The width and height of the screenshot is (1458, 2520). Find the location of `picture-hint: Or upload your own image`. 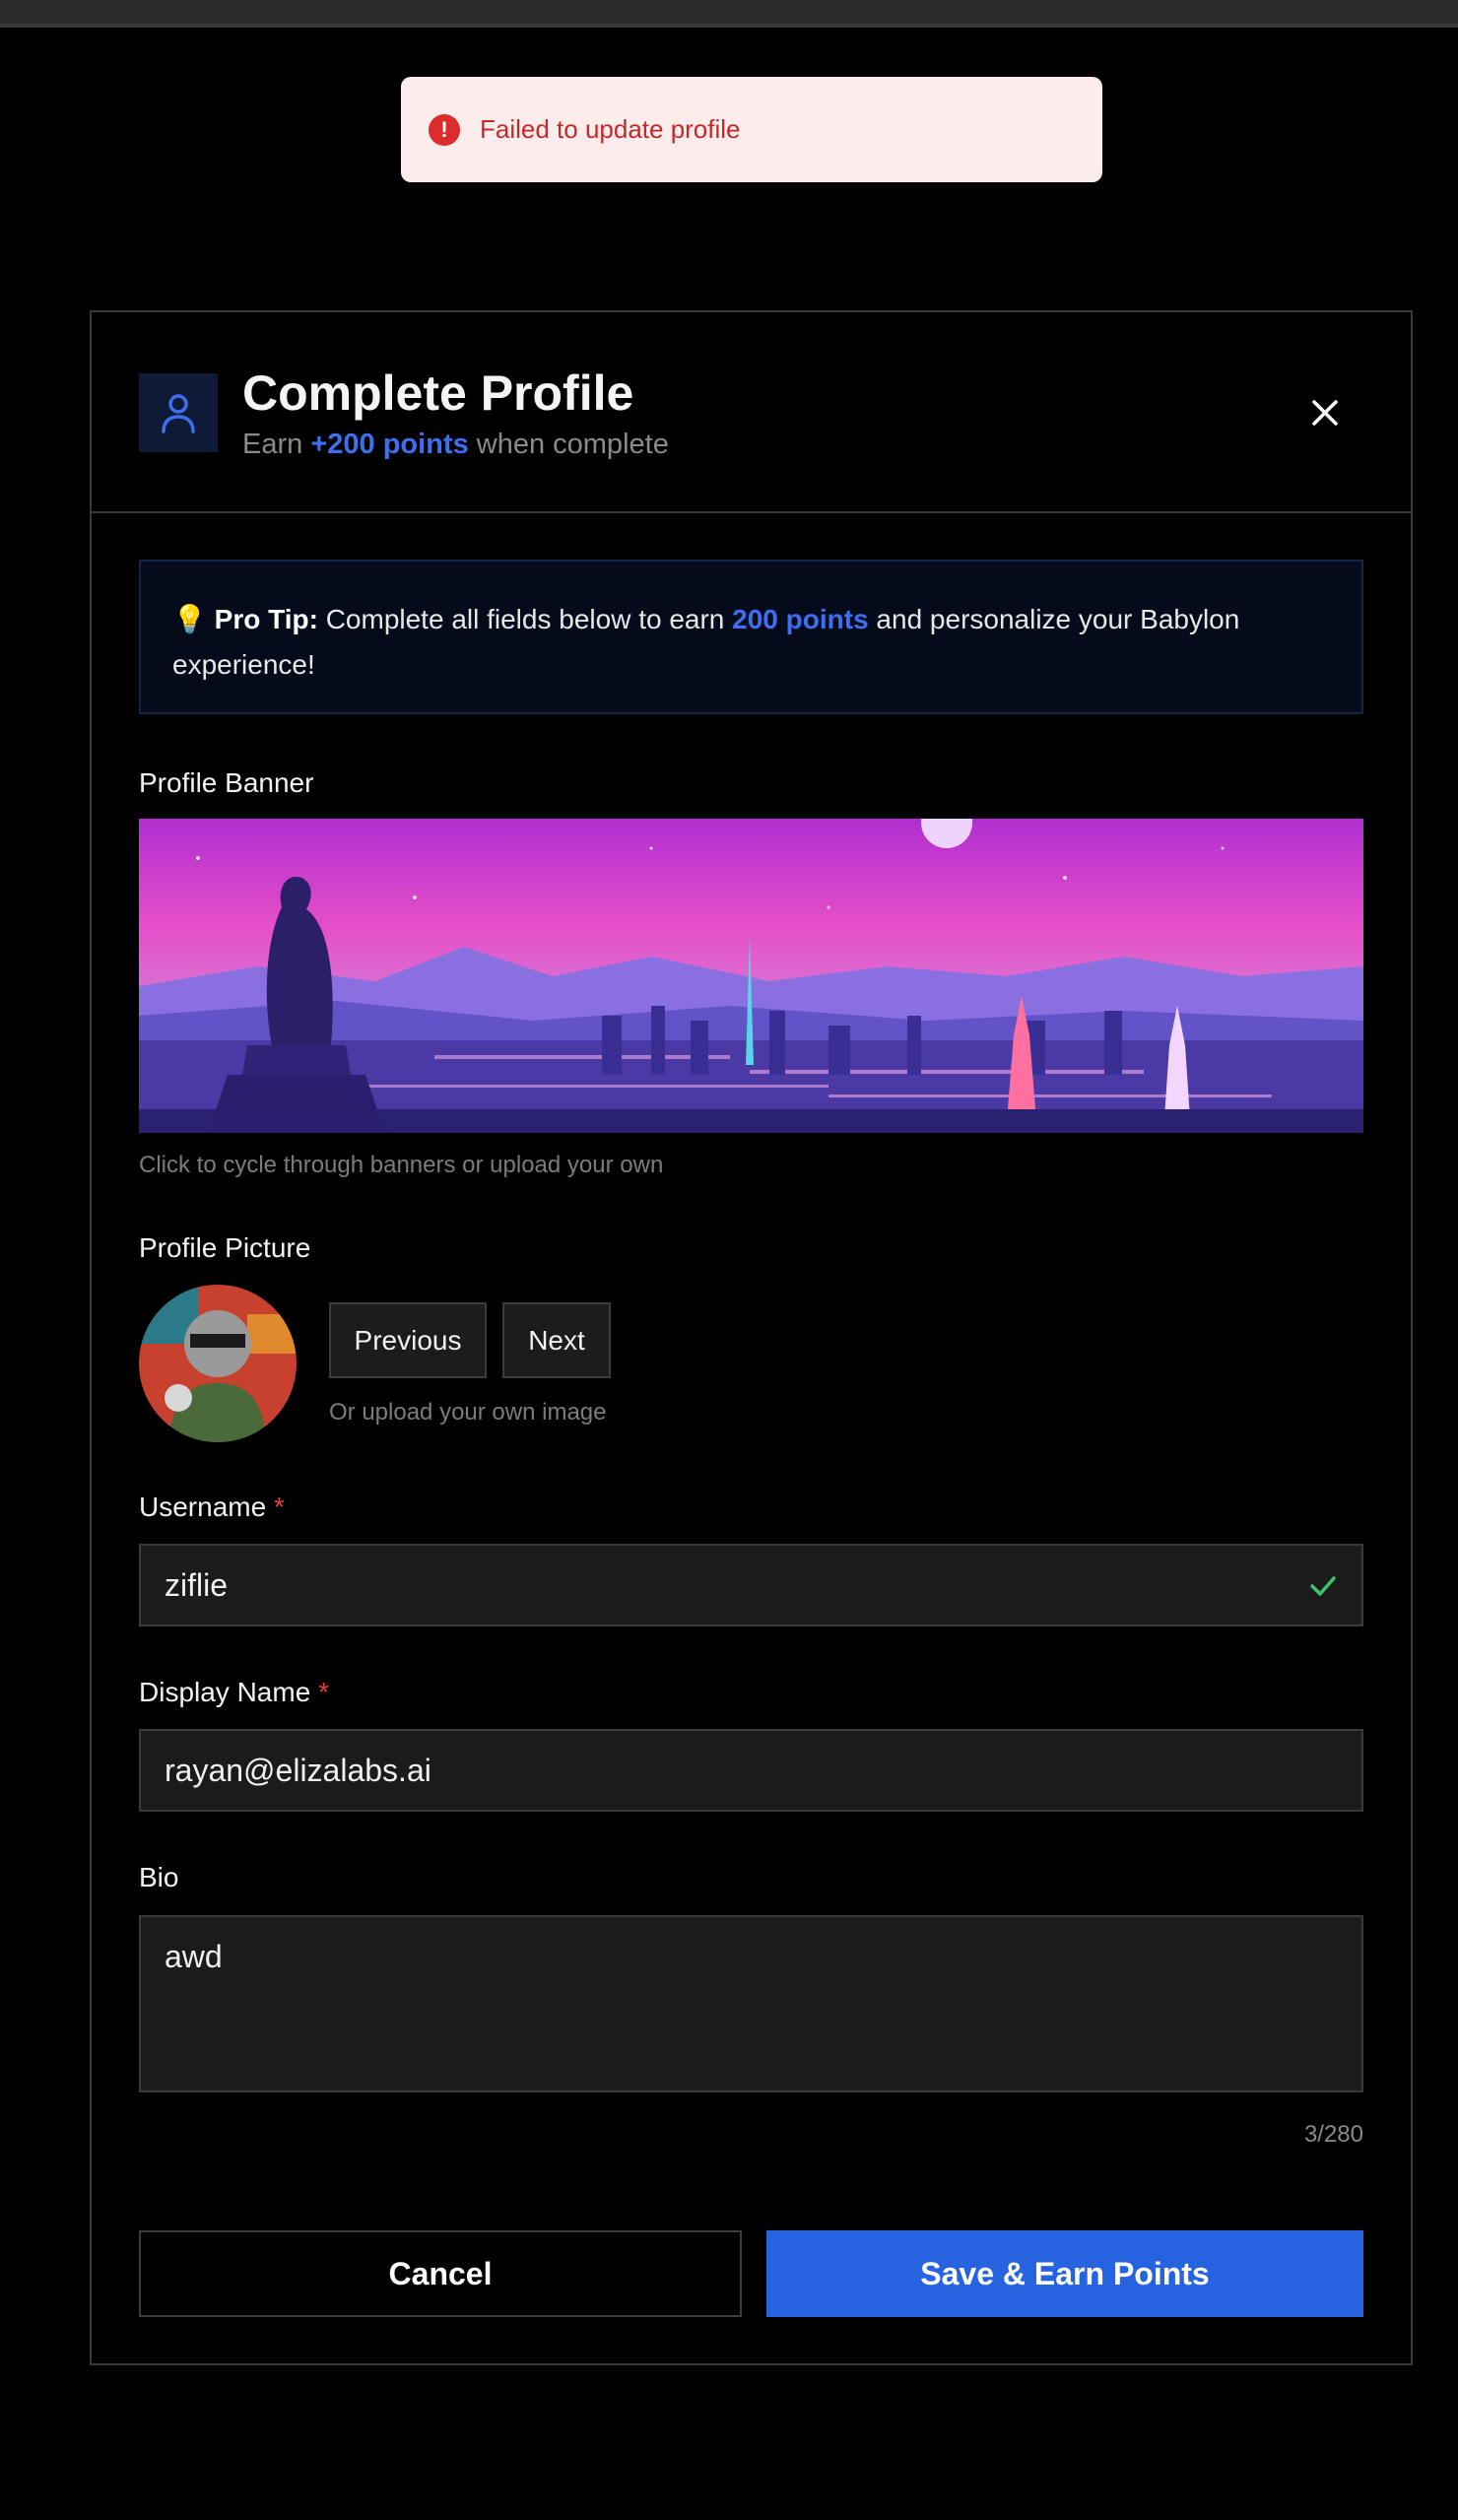

picture-hint: Or upload your own image is located at coordinates (468, 1412).